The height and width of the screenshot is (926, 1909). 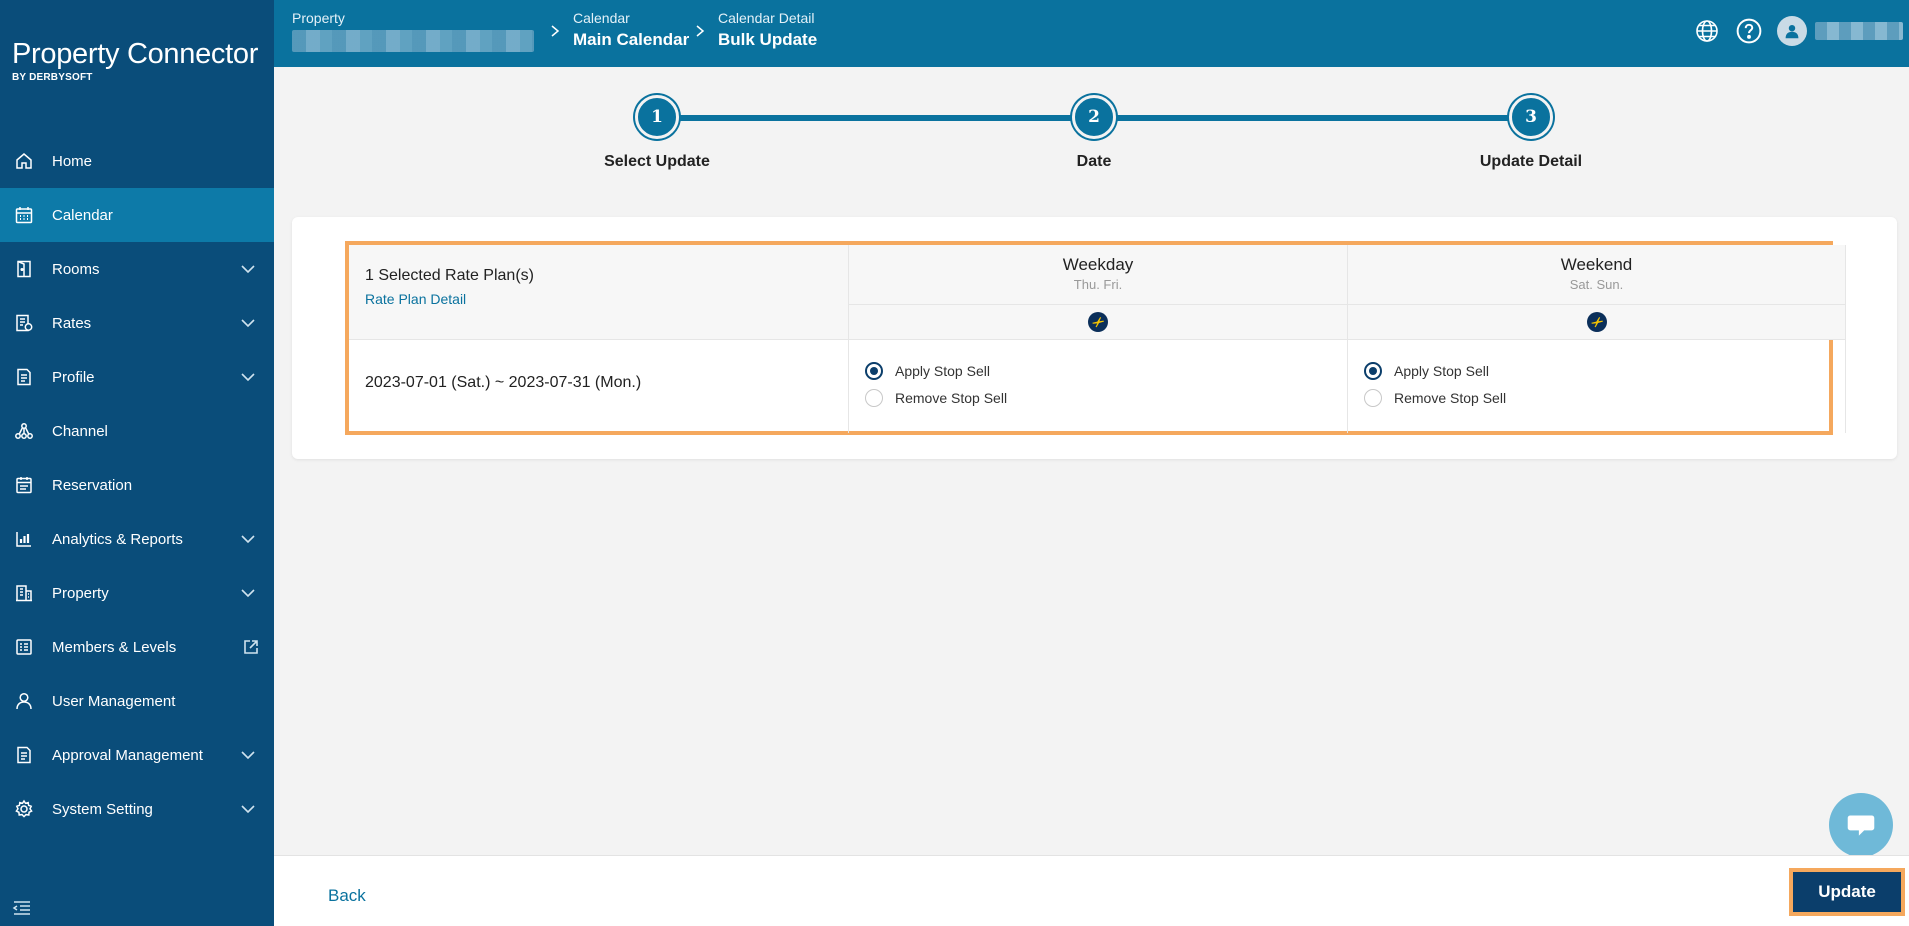 What do you see at coordinates (137, 269) in the screenshot?
I see `sidebar-item-rooms: Rooms` at bounding box center [137, 269].